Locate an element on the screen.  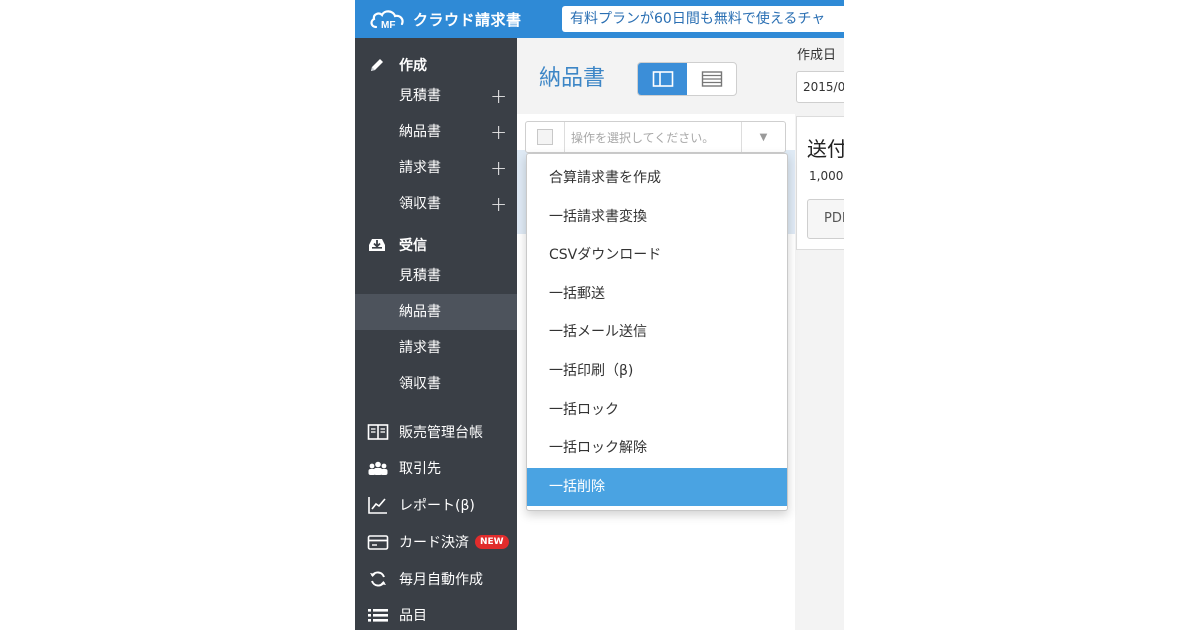
created-date-label: 作成日 is located at coordinates (817, 55).